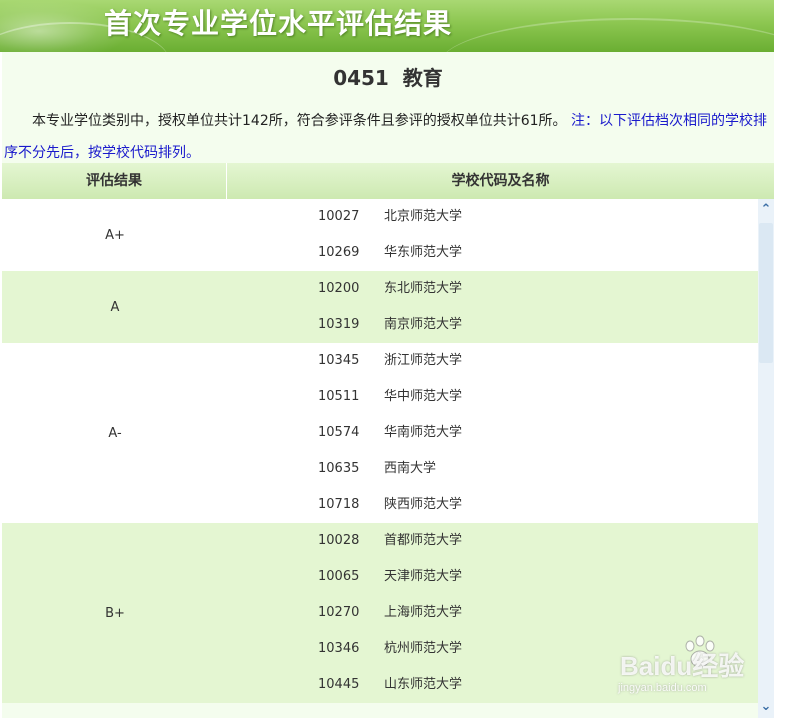 The height and width of the screenshot is (718, 804). Describe the element at coordinates (493, 397) in the screenshot. I see `table-row: 10511 华中师范大学` at that location.